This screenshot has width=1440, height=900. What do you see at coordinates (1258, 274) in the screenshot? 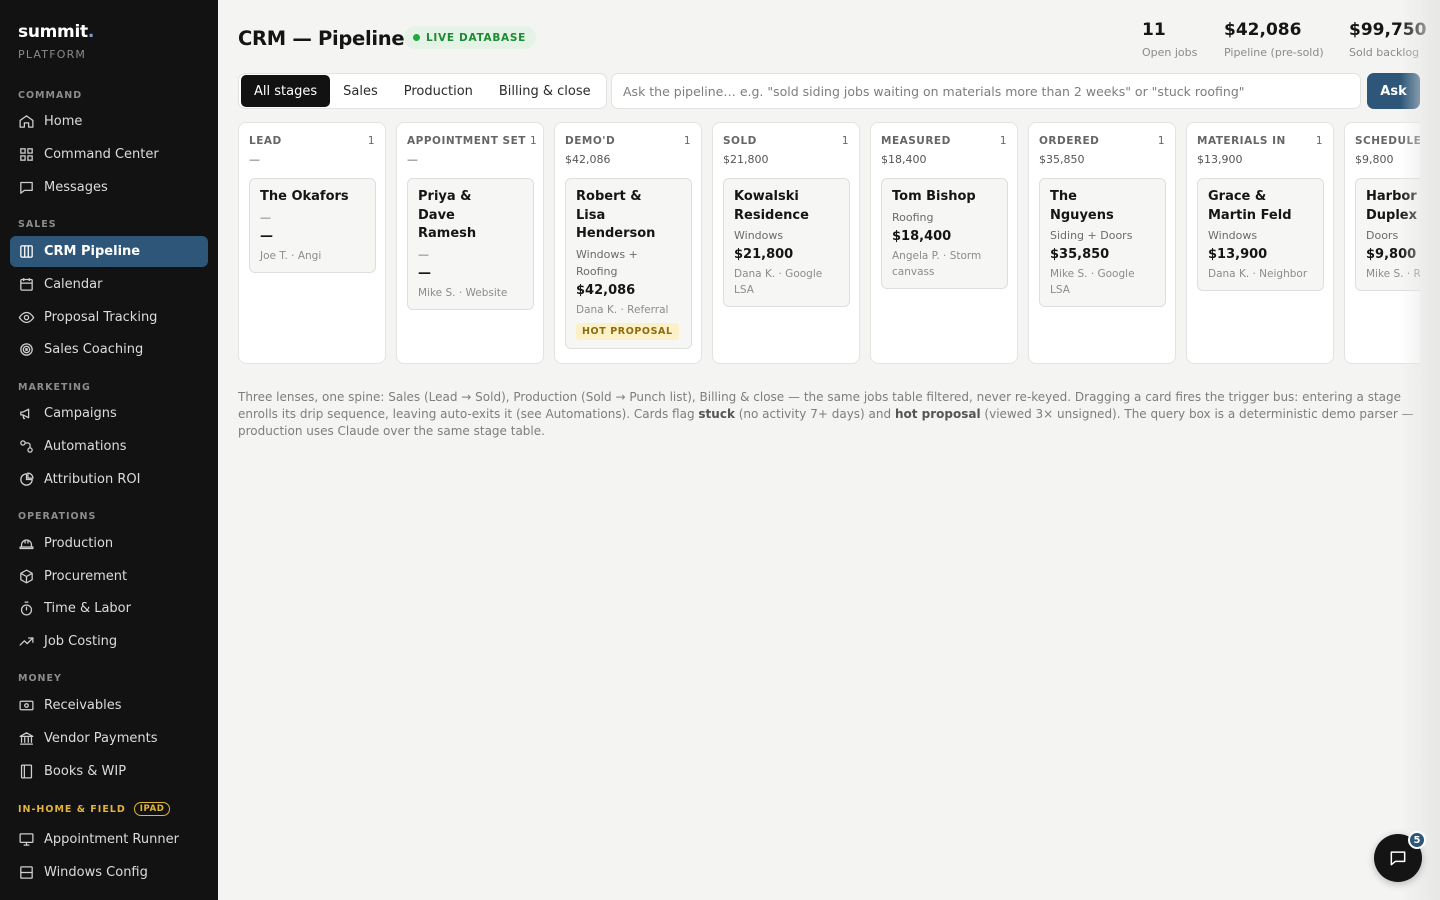
I see `job-meta: Dana K. · Neighbor` at bounding box center [1258, 274].